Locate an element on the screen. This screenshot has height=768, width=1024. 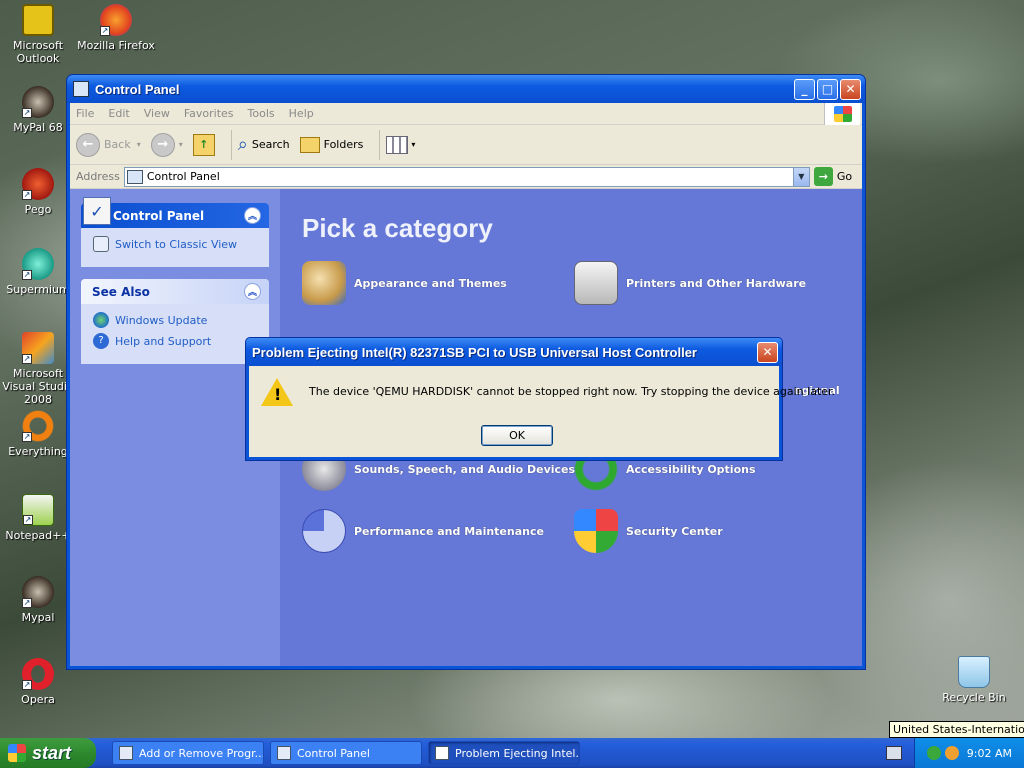
windows-update-link: Windows Update is located at coordinates (175, 320).